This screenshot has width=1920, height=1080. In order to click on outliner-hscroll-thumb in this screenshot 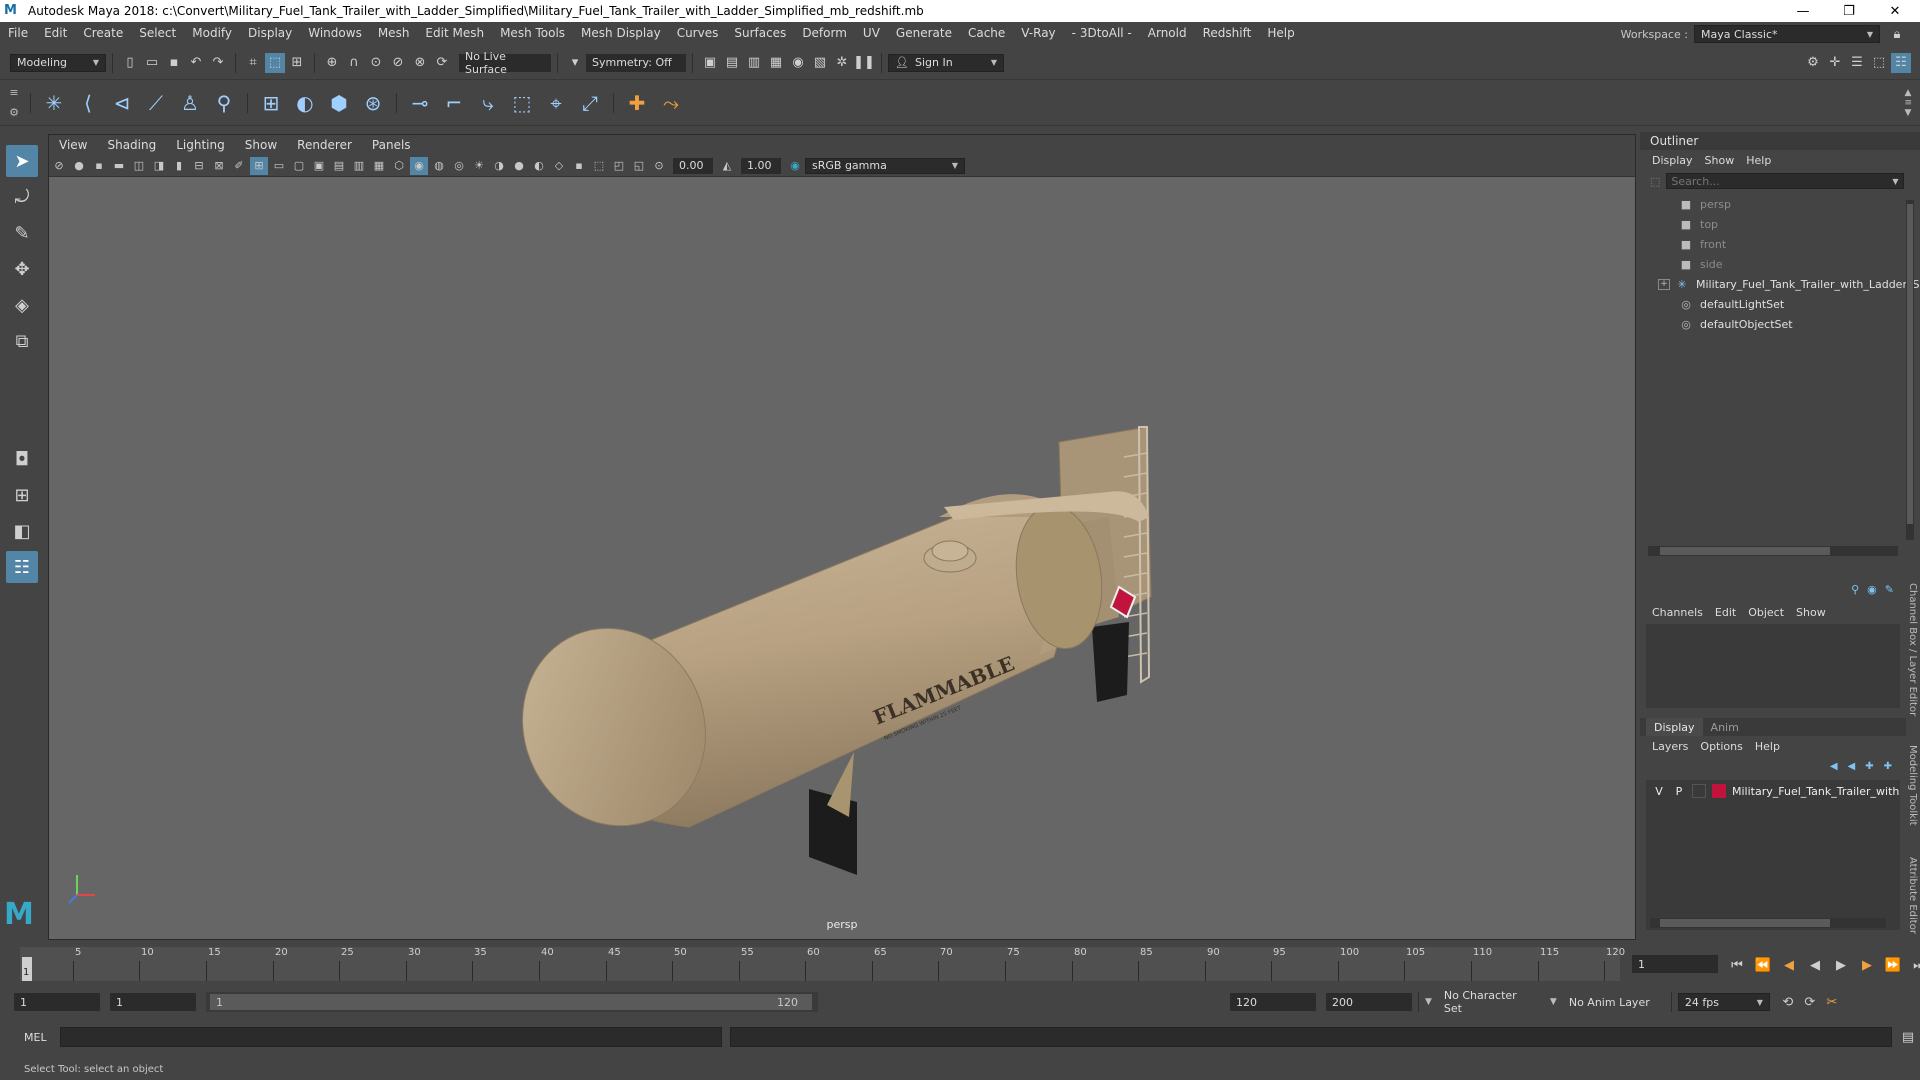, I will do `click(1745, 551)`.